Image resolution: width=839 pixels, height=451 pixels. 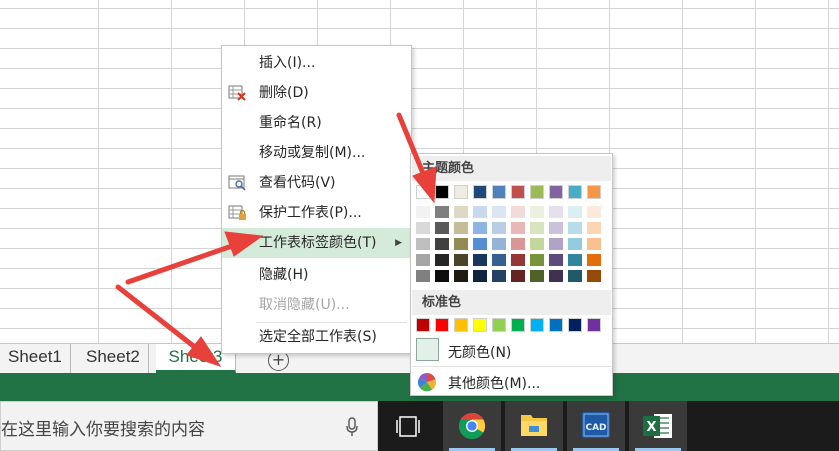 I want to click on view-code-icon, so click(x=237, y=183).